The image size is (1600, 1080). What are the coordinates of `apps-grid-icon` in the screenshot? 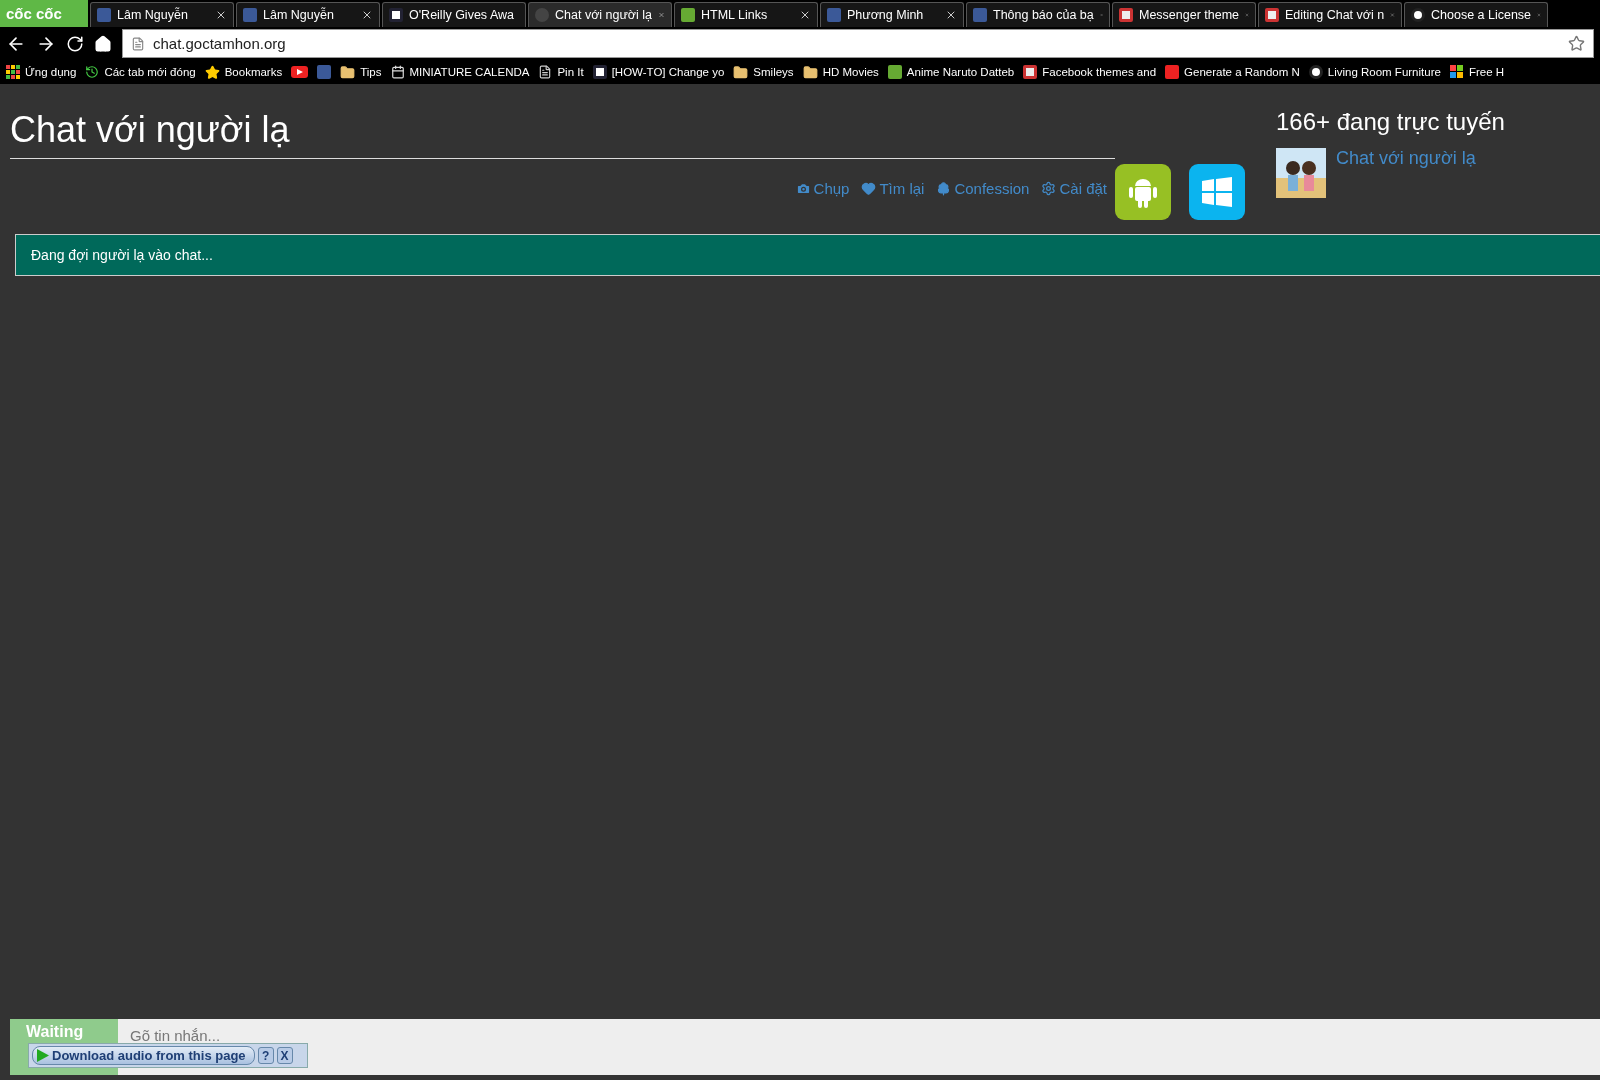 It's located at (13, 72).